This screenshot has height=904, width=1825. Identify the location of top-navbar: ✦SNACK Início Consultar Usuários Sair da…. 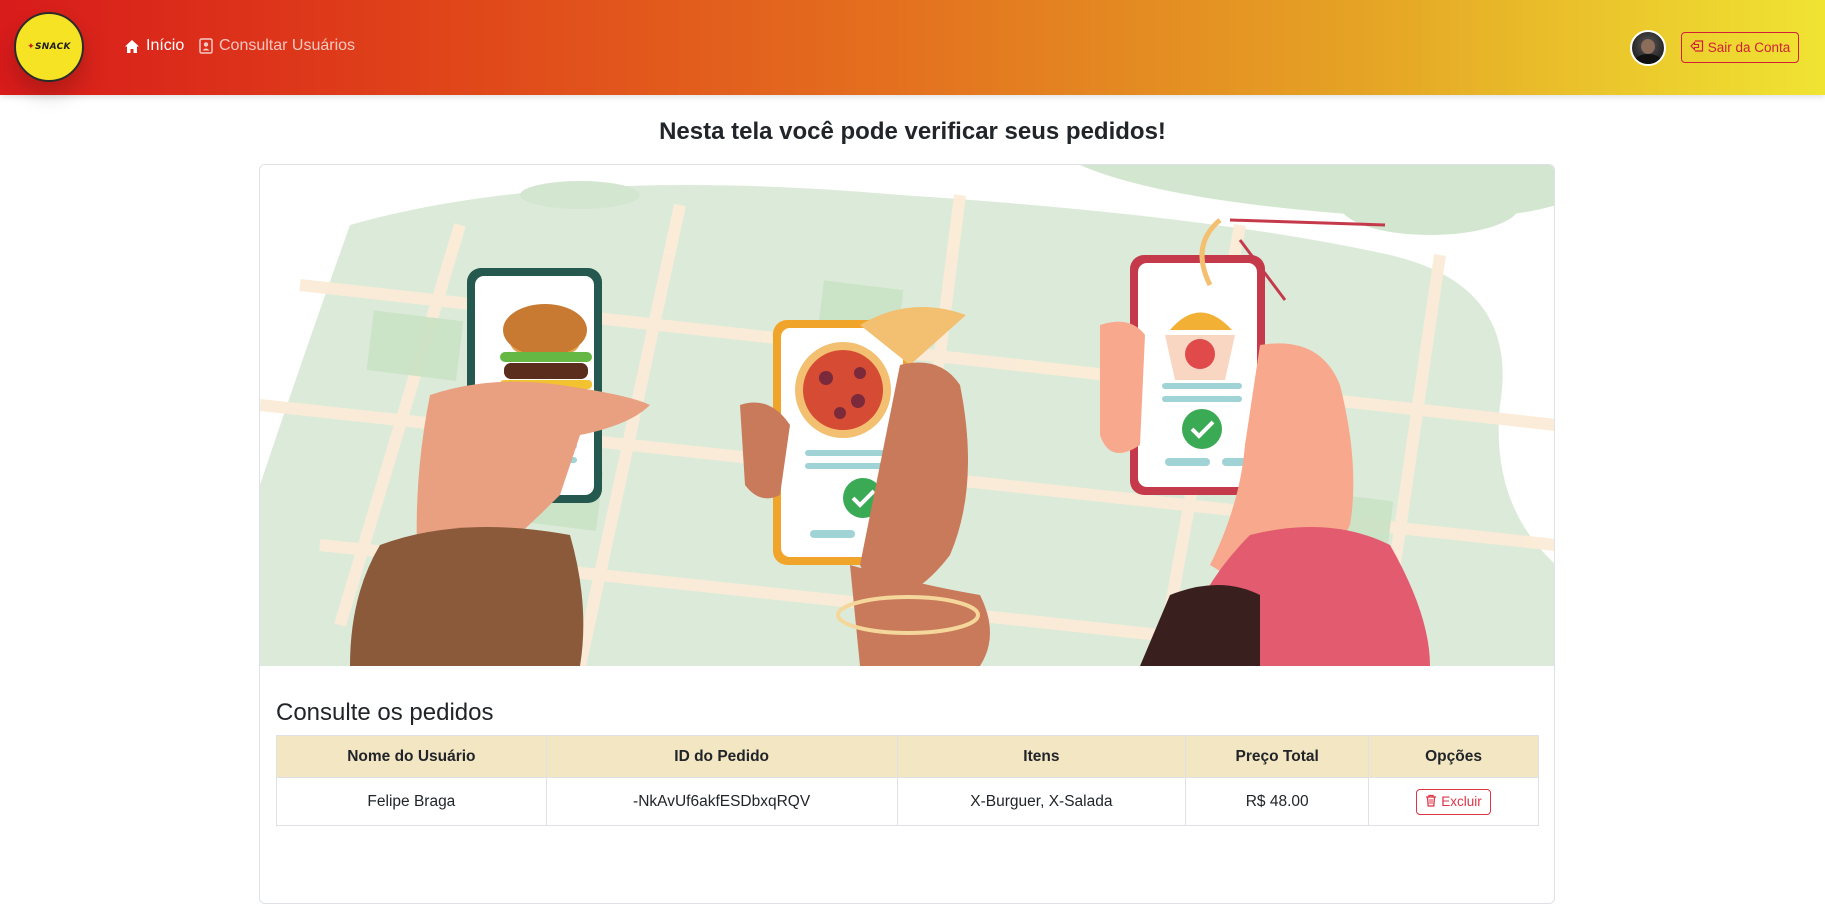
(912, 47).